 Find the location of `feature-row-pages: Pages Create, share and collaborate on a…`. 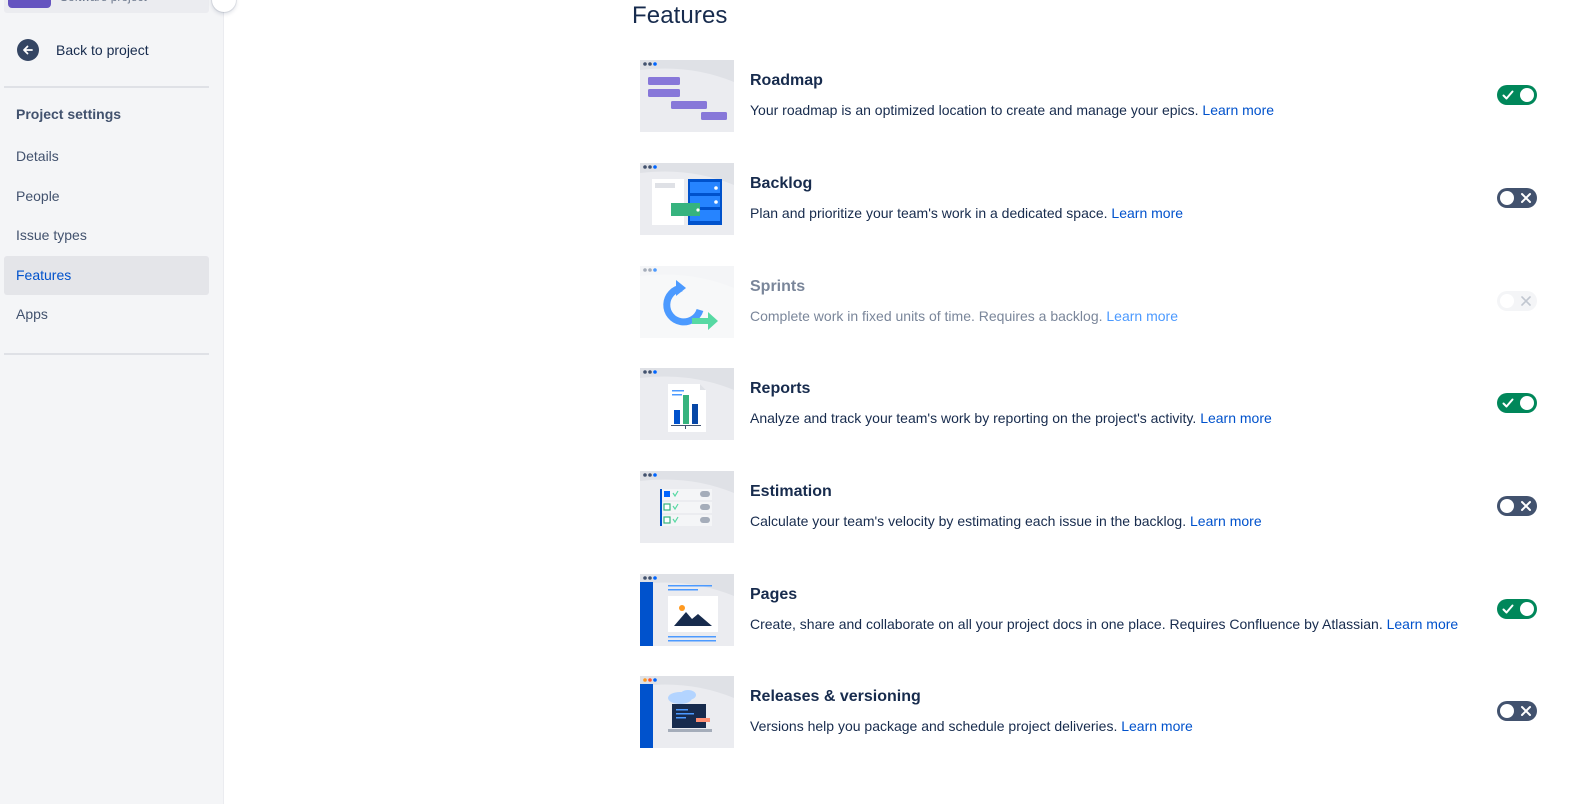

feature-row-pages: Pages Create, share and collaborate on a… is located at coordinates (1090, 610).